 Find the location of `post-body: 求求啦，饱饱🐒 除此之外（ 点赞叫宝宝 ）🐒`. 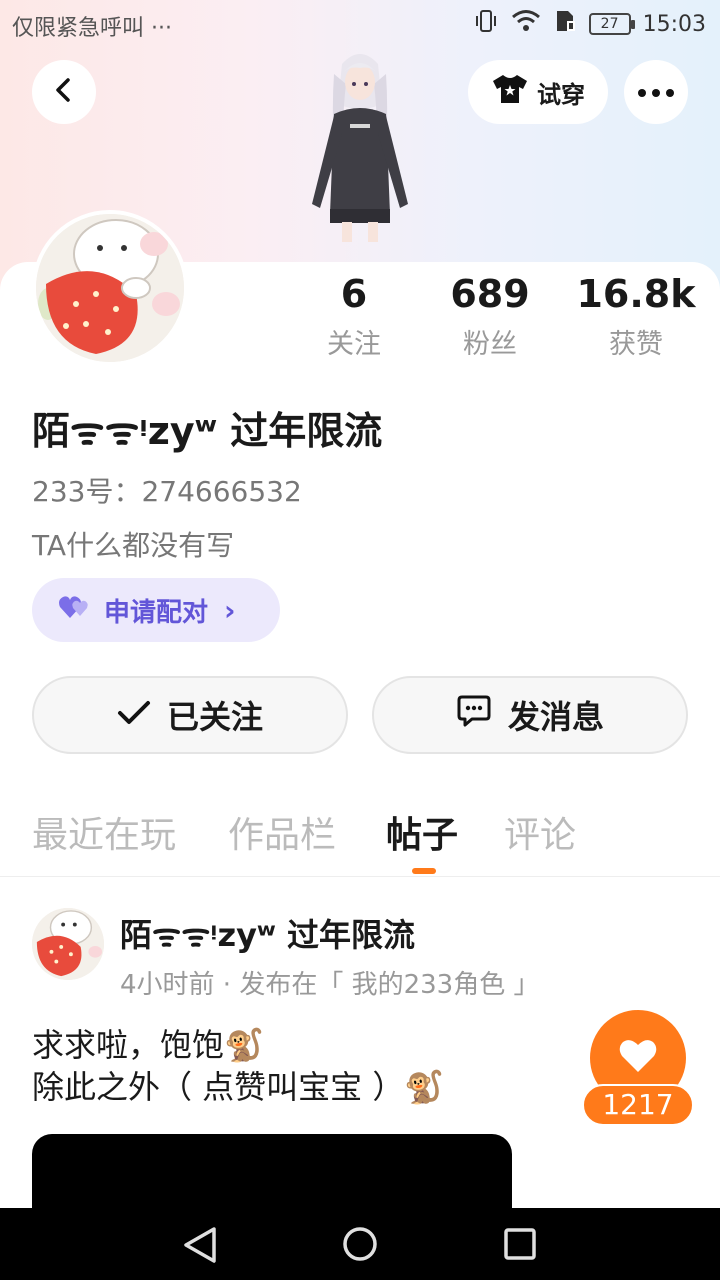

post-body: 求求啦，饱饱🐒 除此之外（ 点赞叫宝宝 ）🐒 is located at coordinates (238, 1066).